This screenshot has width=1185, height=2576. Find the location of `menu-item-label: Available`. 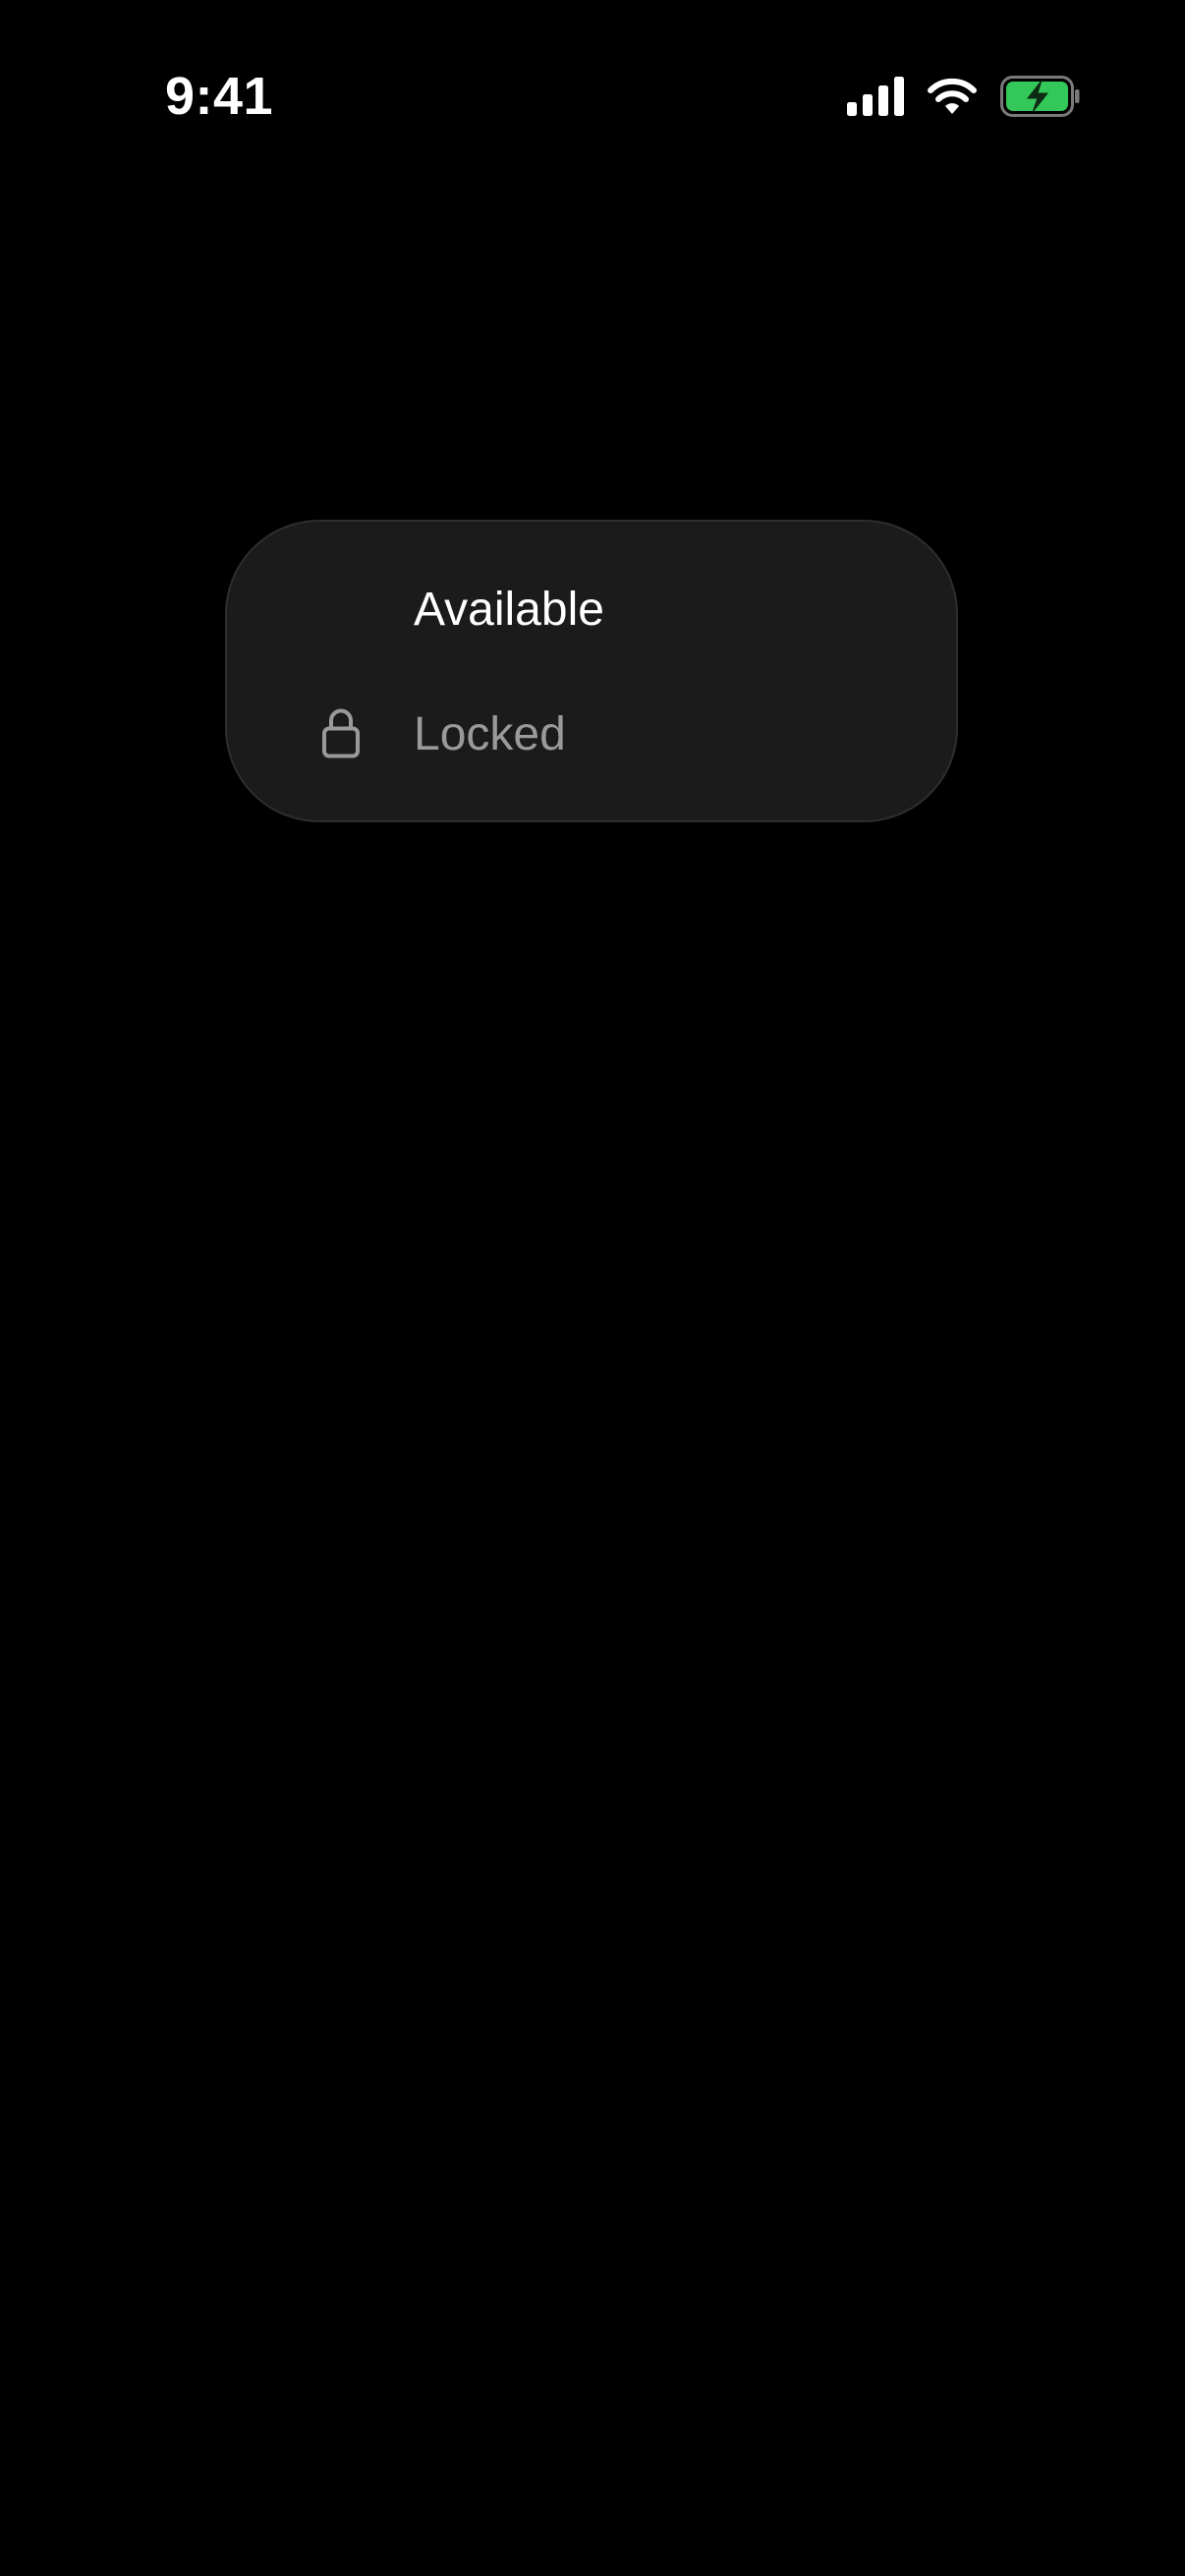

menu-item-label: Available is located at coordinates (509, 610).